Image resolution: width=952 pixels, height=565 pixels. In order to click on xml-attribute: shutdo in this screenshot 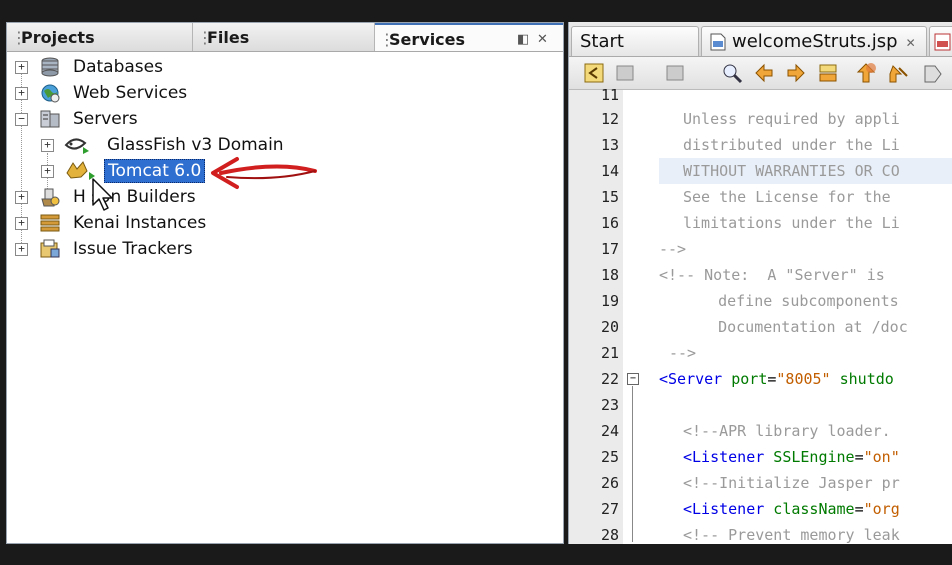, I will do `click(862, 379)`.